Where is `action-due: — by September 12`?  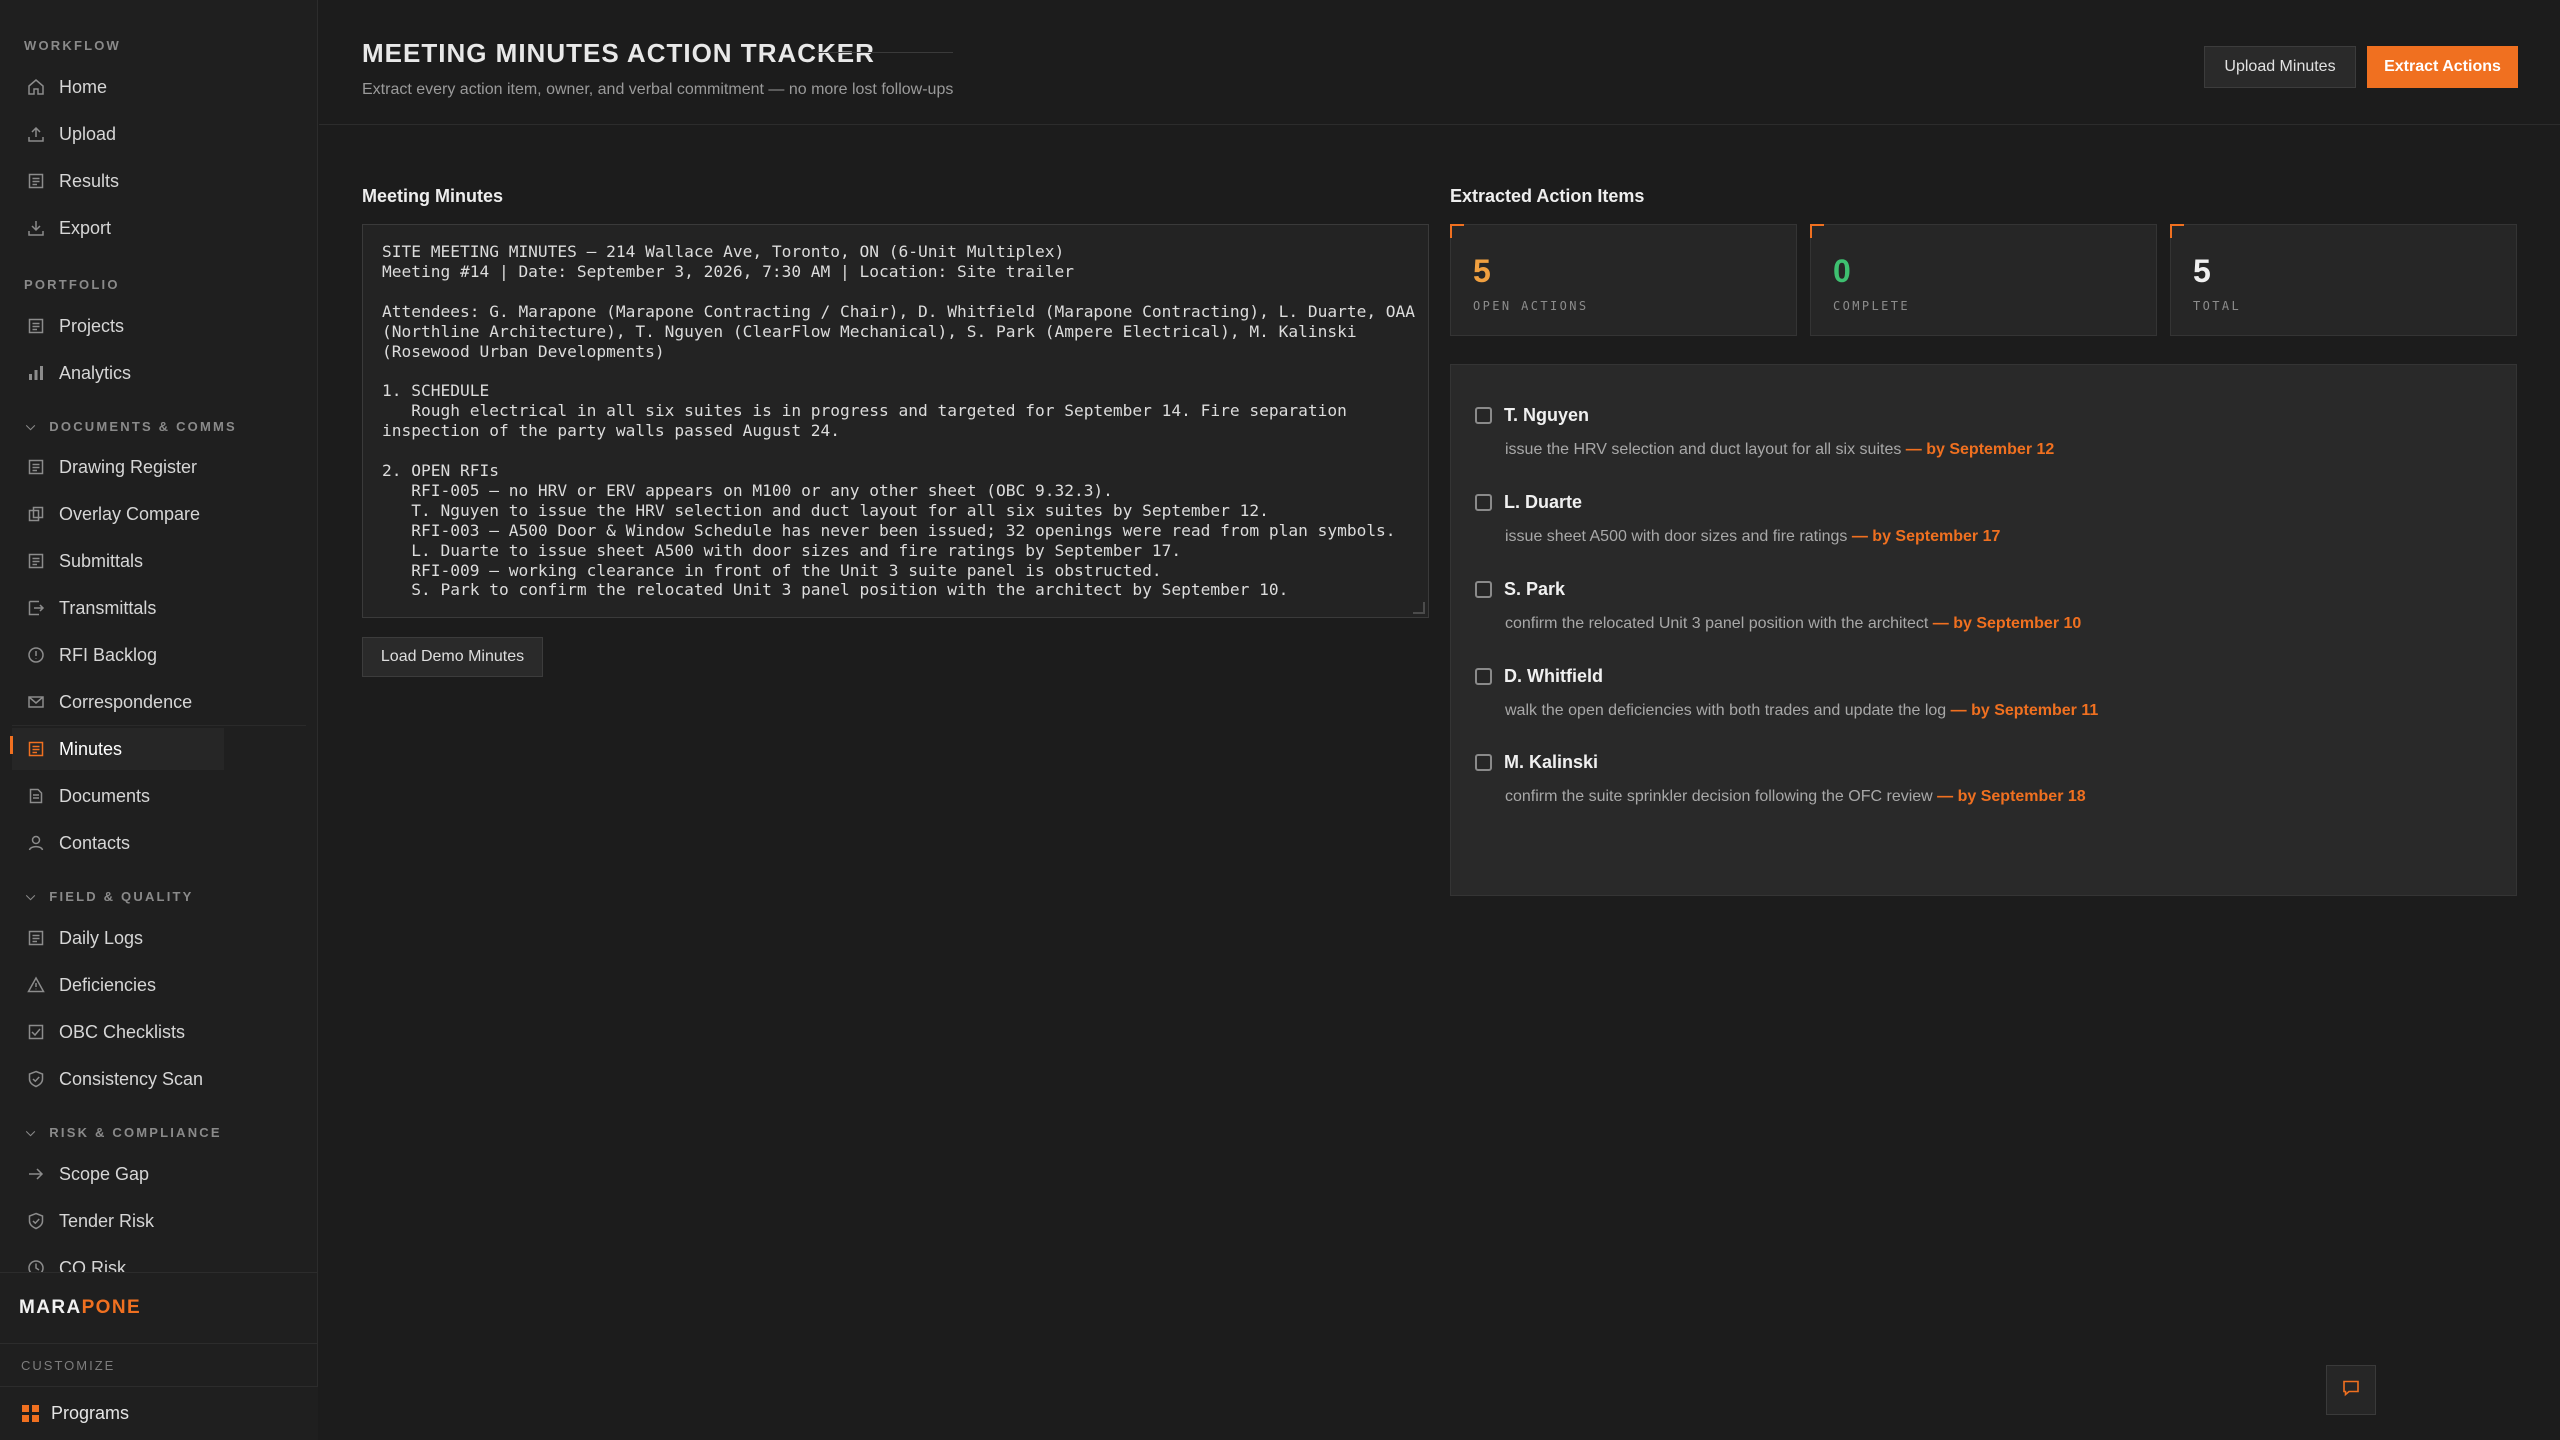 action-due: — by September 12 is located at coordinates (1980, 449).